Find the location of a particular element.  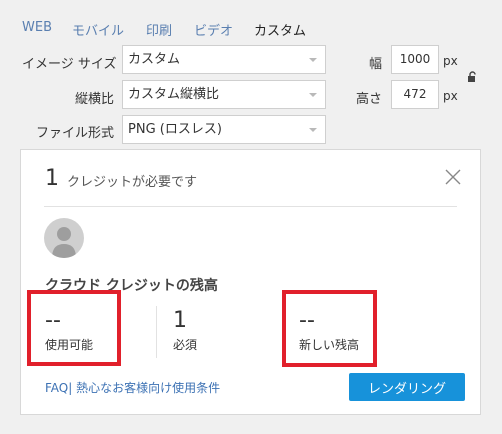

tab-video: ビデオ is located at coordinates (213, 29).